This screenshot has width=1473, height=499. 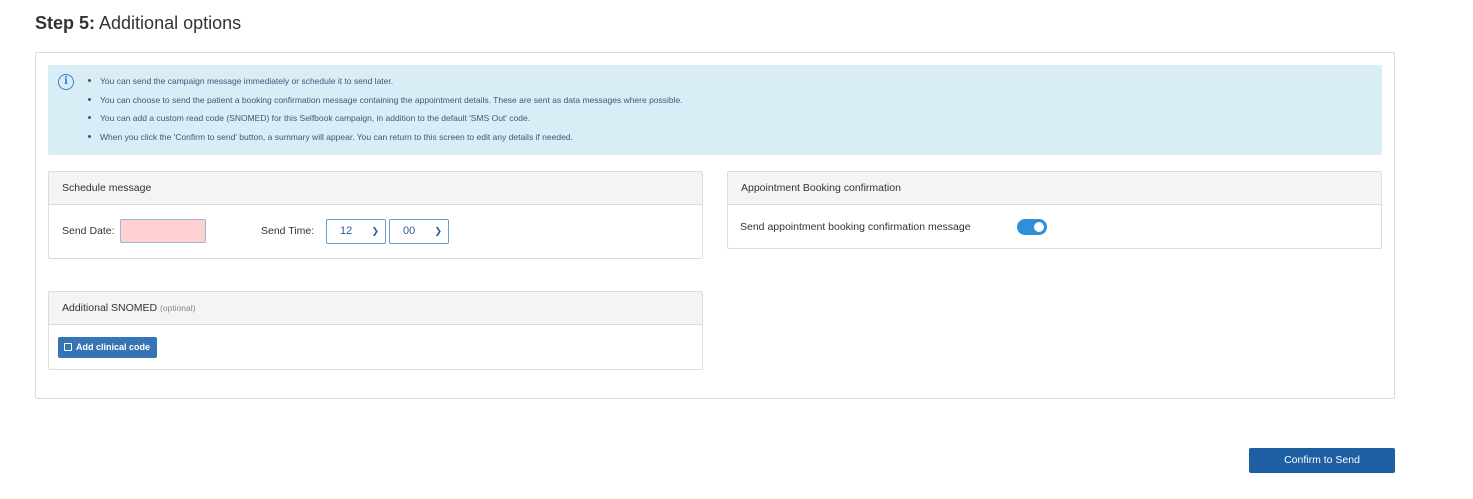 What do you see at coordinates (163, 231) in the screenshot?
I see `send-date-input` at bounding box center [163, 231].